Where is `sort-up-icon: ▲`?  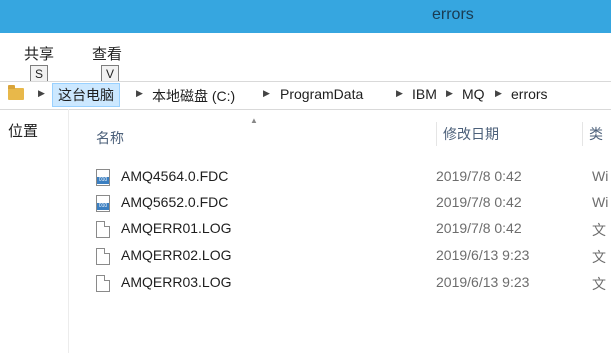
sort-up-icon: ▲ is located at coordinates (254, 120).